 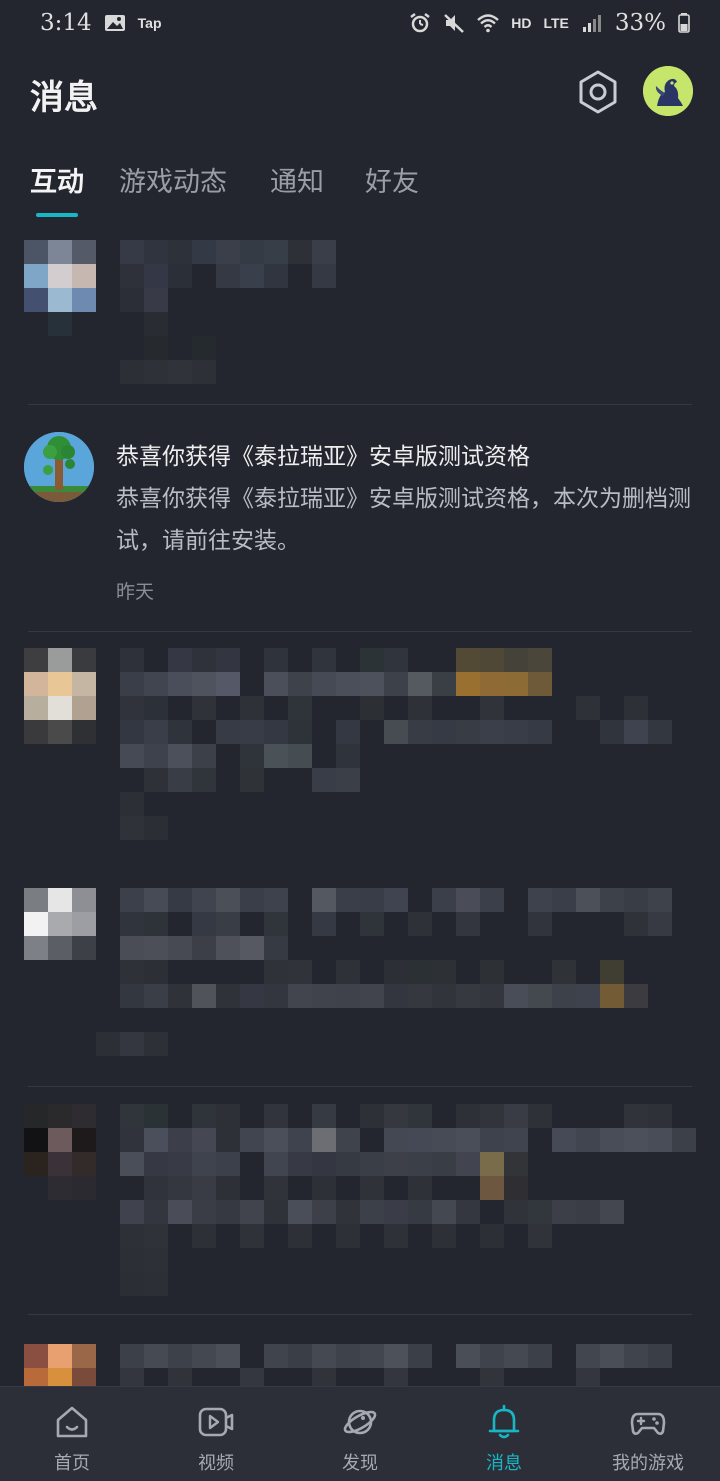 I want to click on taptap-status-icon: Tap, so click(x=149, y=23).